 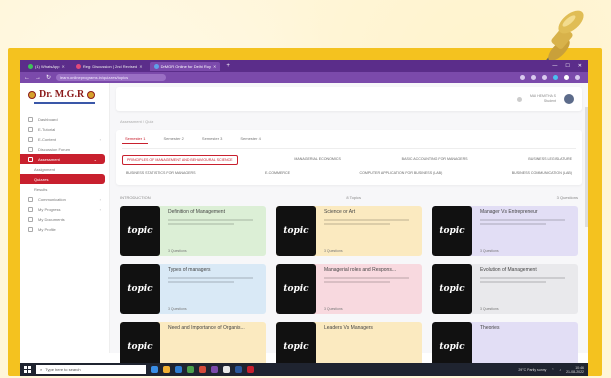 What do you see at coordinates (215, 289) in the screenshot?
I see `topic-body: Types of managers 3 Questions` at bounding box center [215, 289].